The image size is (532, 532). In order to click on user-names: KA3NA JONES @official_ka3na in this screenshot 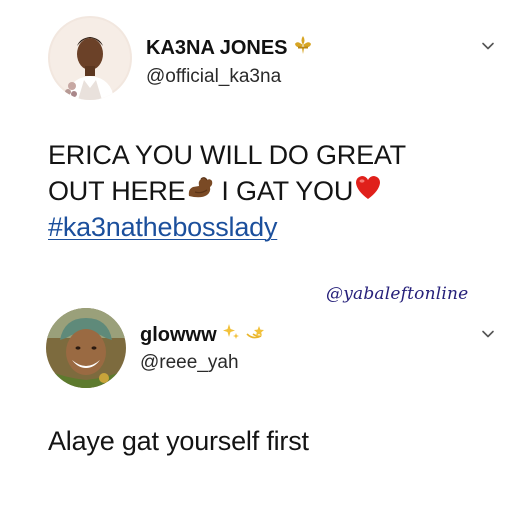, I will do `click(230, 61)`.